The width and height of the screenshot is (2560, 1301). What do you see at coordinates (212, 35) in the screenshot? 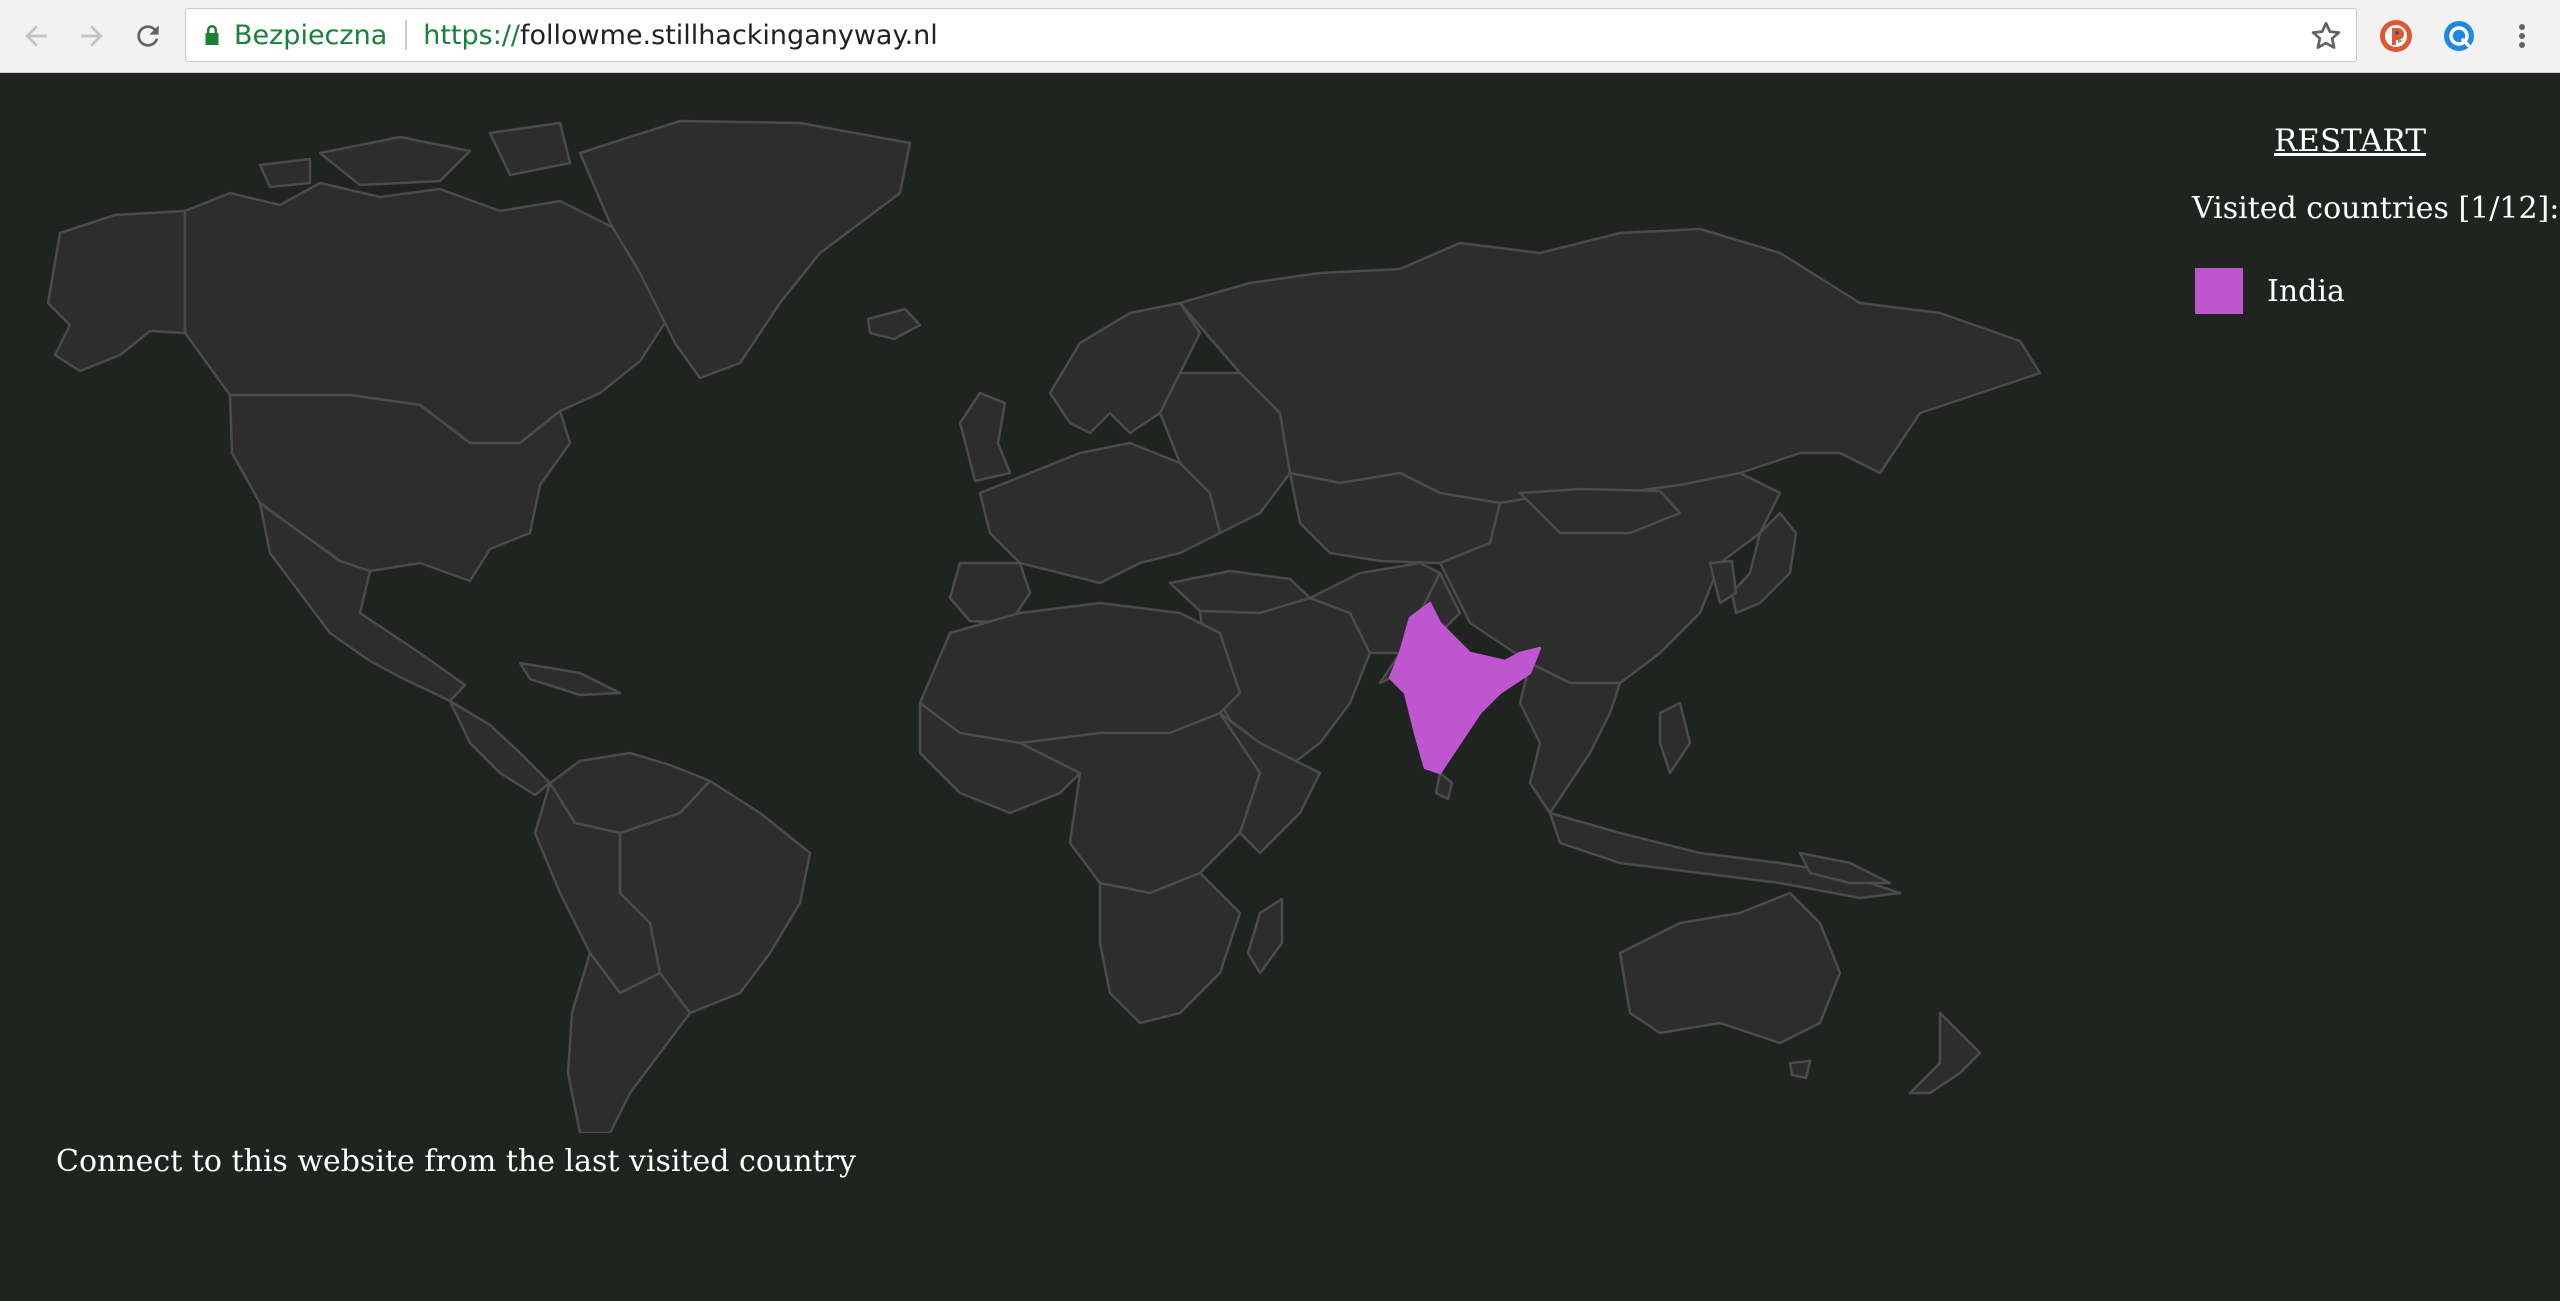
I see `lock-icon` at bounding box center [212, 35].